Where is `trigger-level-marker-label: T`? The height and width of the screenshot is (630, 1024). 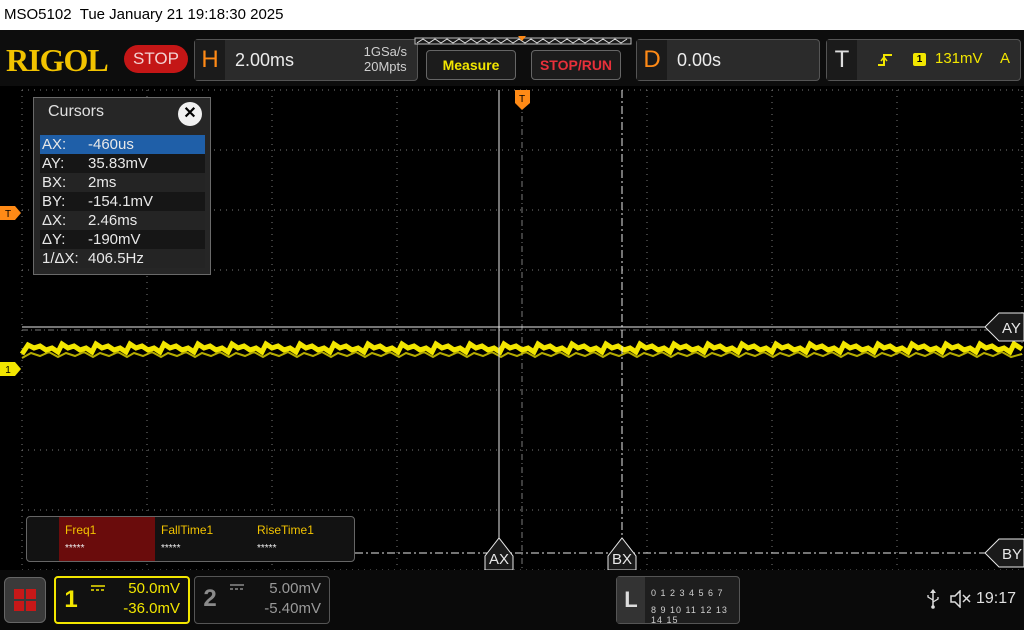
trigger-level-marker-label: T is located at coordinates (8, 214).